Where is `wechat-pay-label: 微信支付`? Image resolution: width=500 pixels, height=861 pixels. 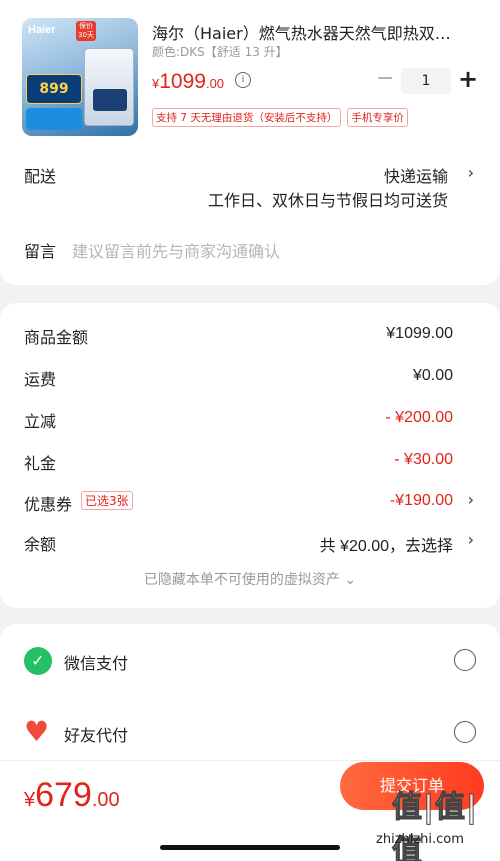 wechat-pay-label: 微信支付 is located at coordinates (96, 662).